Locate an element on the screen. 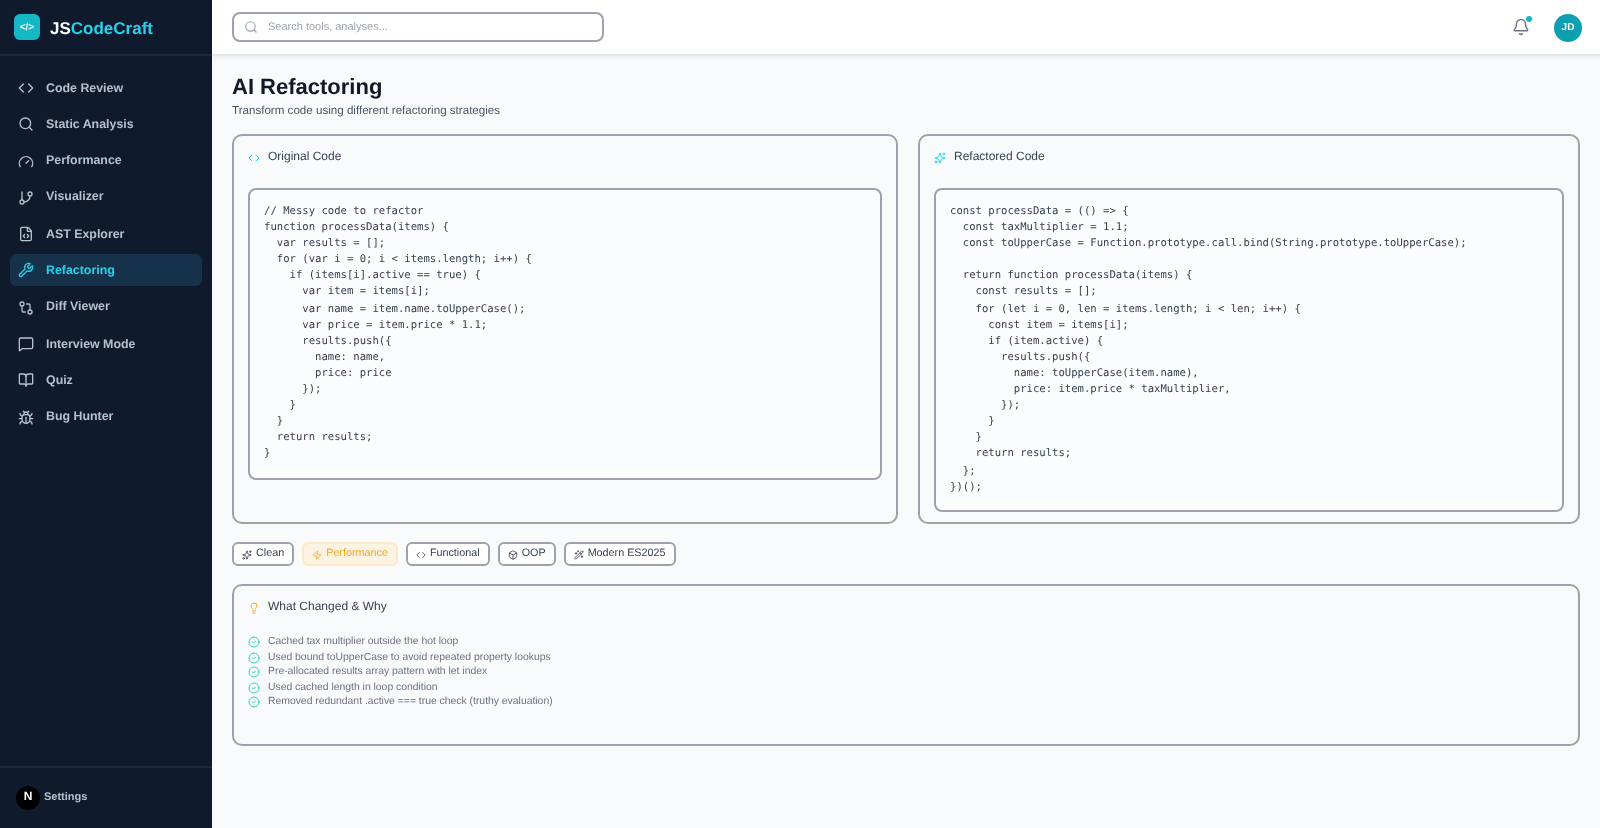 This screenshot has height=828, width=1600. app-name: JSCodeCraft is located at coordinates (101, 27).